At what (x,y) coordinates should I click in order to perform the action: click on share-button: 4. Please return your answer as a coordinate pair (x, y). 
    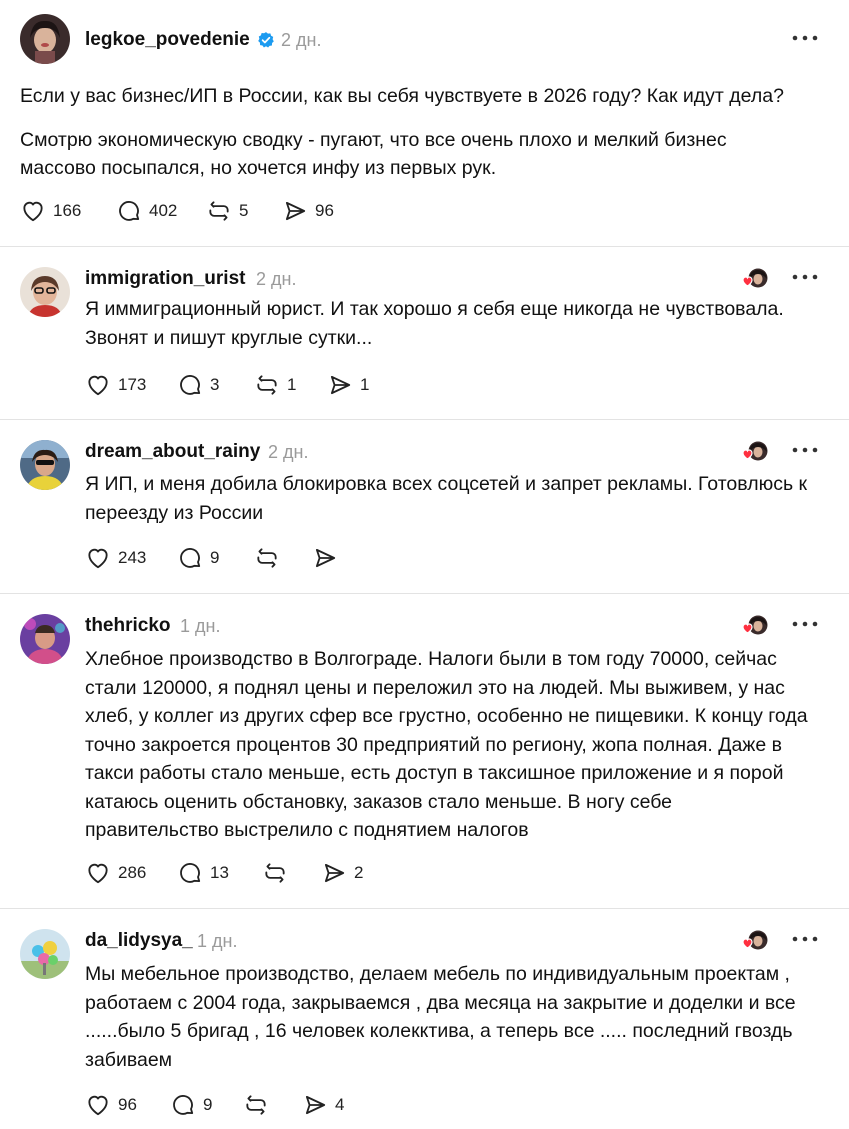
    Looking at the image, I should click on (323, 1105).